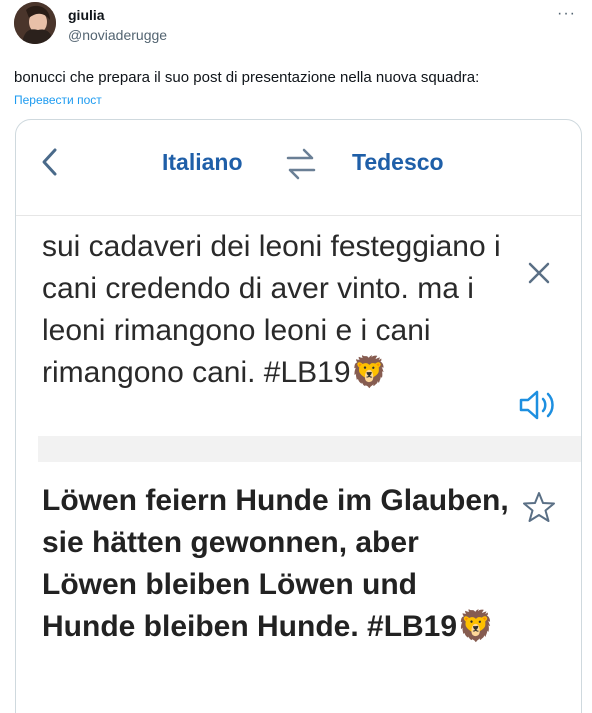 The width and height of the screenshot is (592, 713). I want to click on source-language: Italiano, so click(202, 162).